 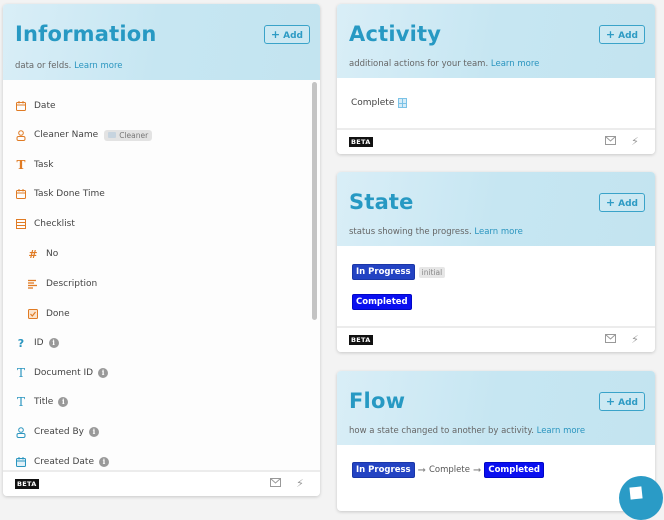 I want to click on description-text: status showing the progress., so click(x=410, y=232).